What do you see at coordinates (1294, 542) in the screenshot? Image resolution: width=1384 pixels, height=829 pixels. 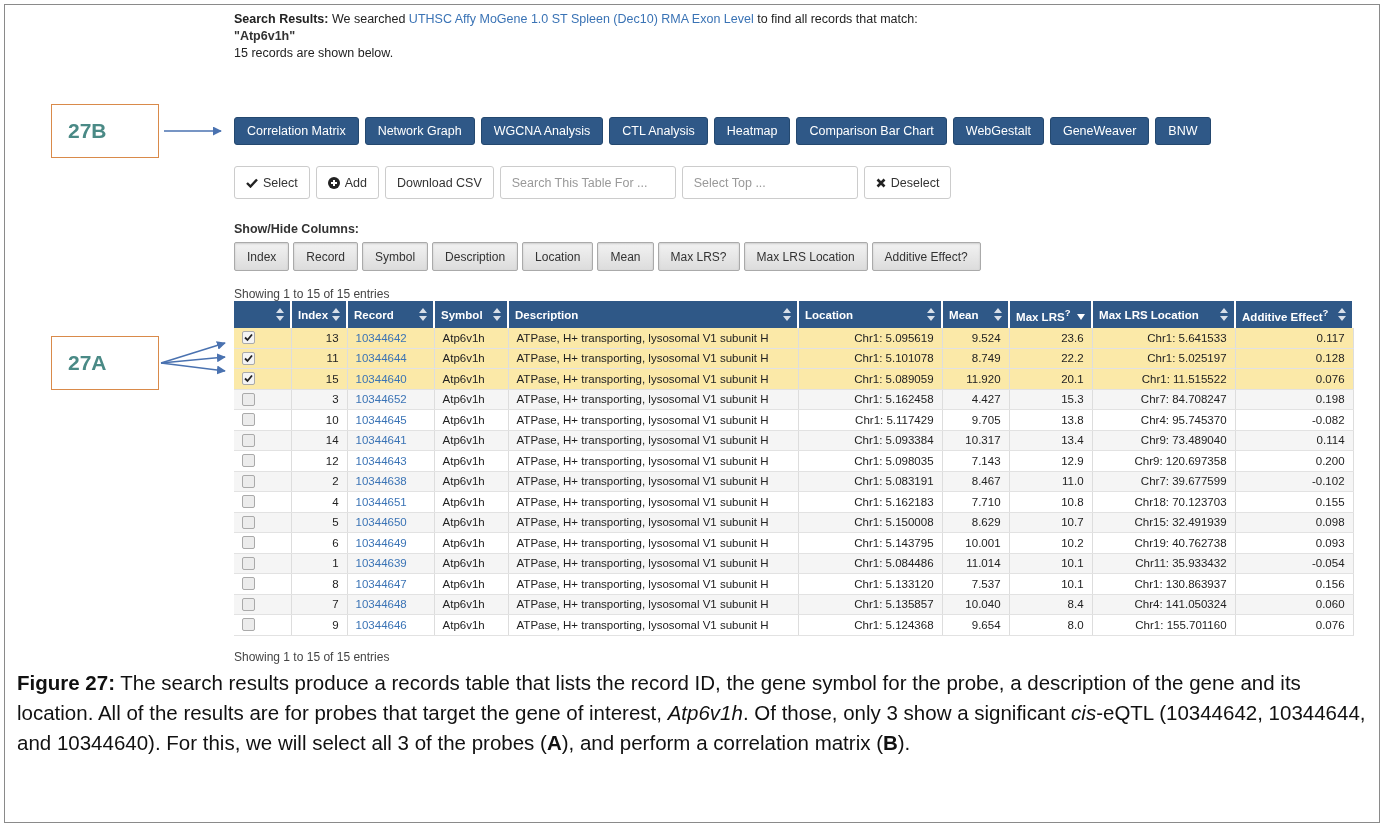 I see `table-cell: 0.093` at bounding box center [1294, 542].